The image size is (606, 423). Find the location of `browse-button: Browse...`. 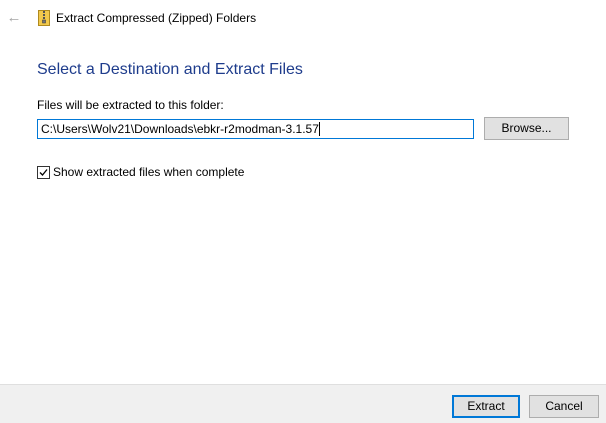

browse-button: Browse... is located at coordinates (526, 128).